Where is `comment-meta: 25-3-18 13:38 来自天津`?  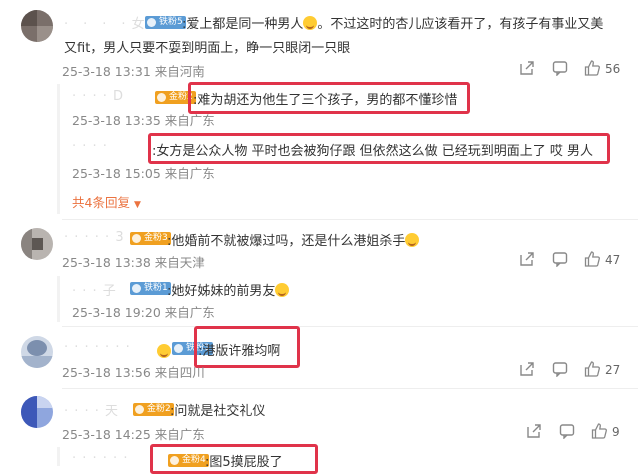 comment-meta: 25-3-18 13:38 来自天津 is located at coordinates (133, 262).